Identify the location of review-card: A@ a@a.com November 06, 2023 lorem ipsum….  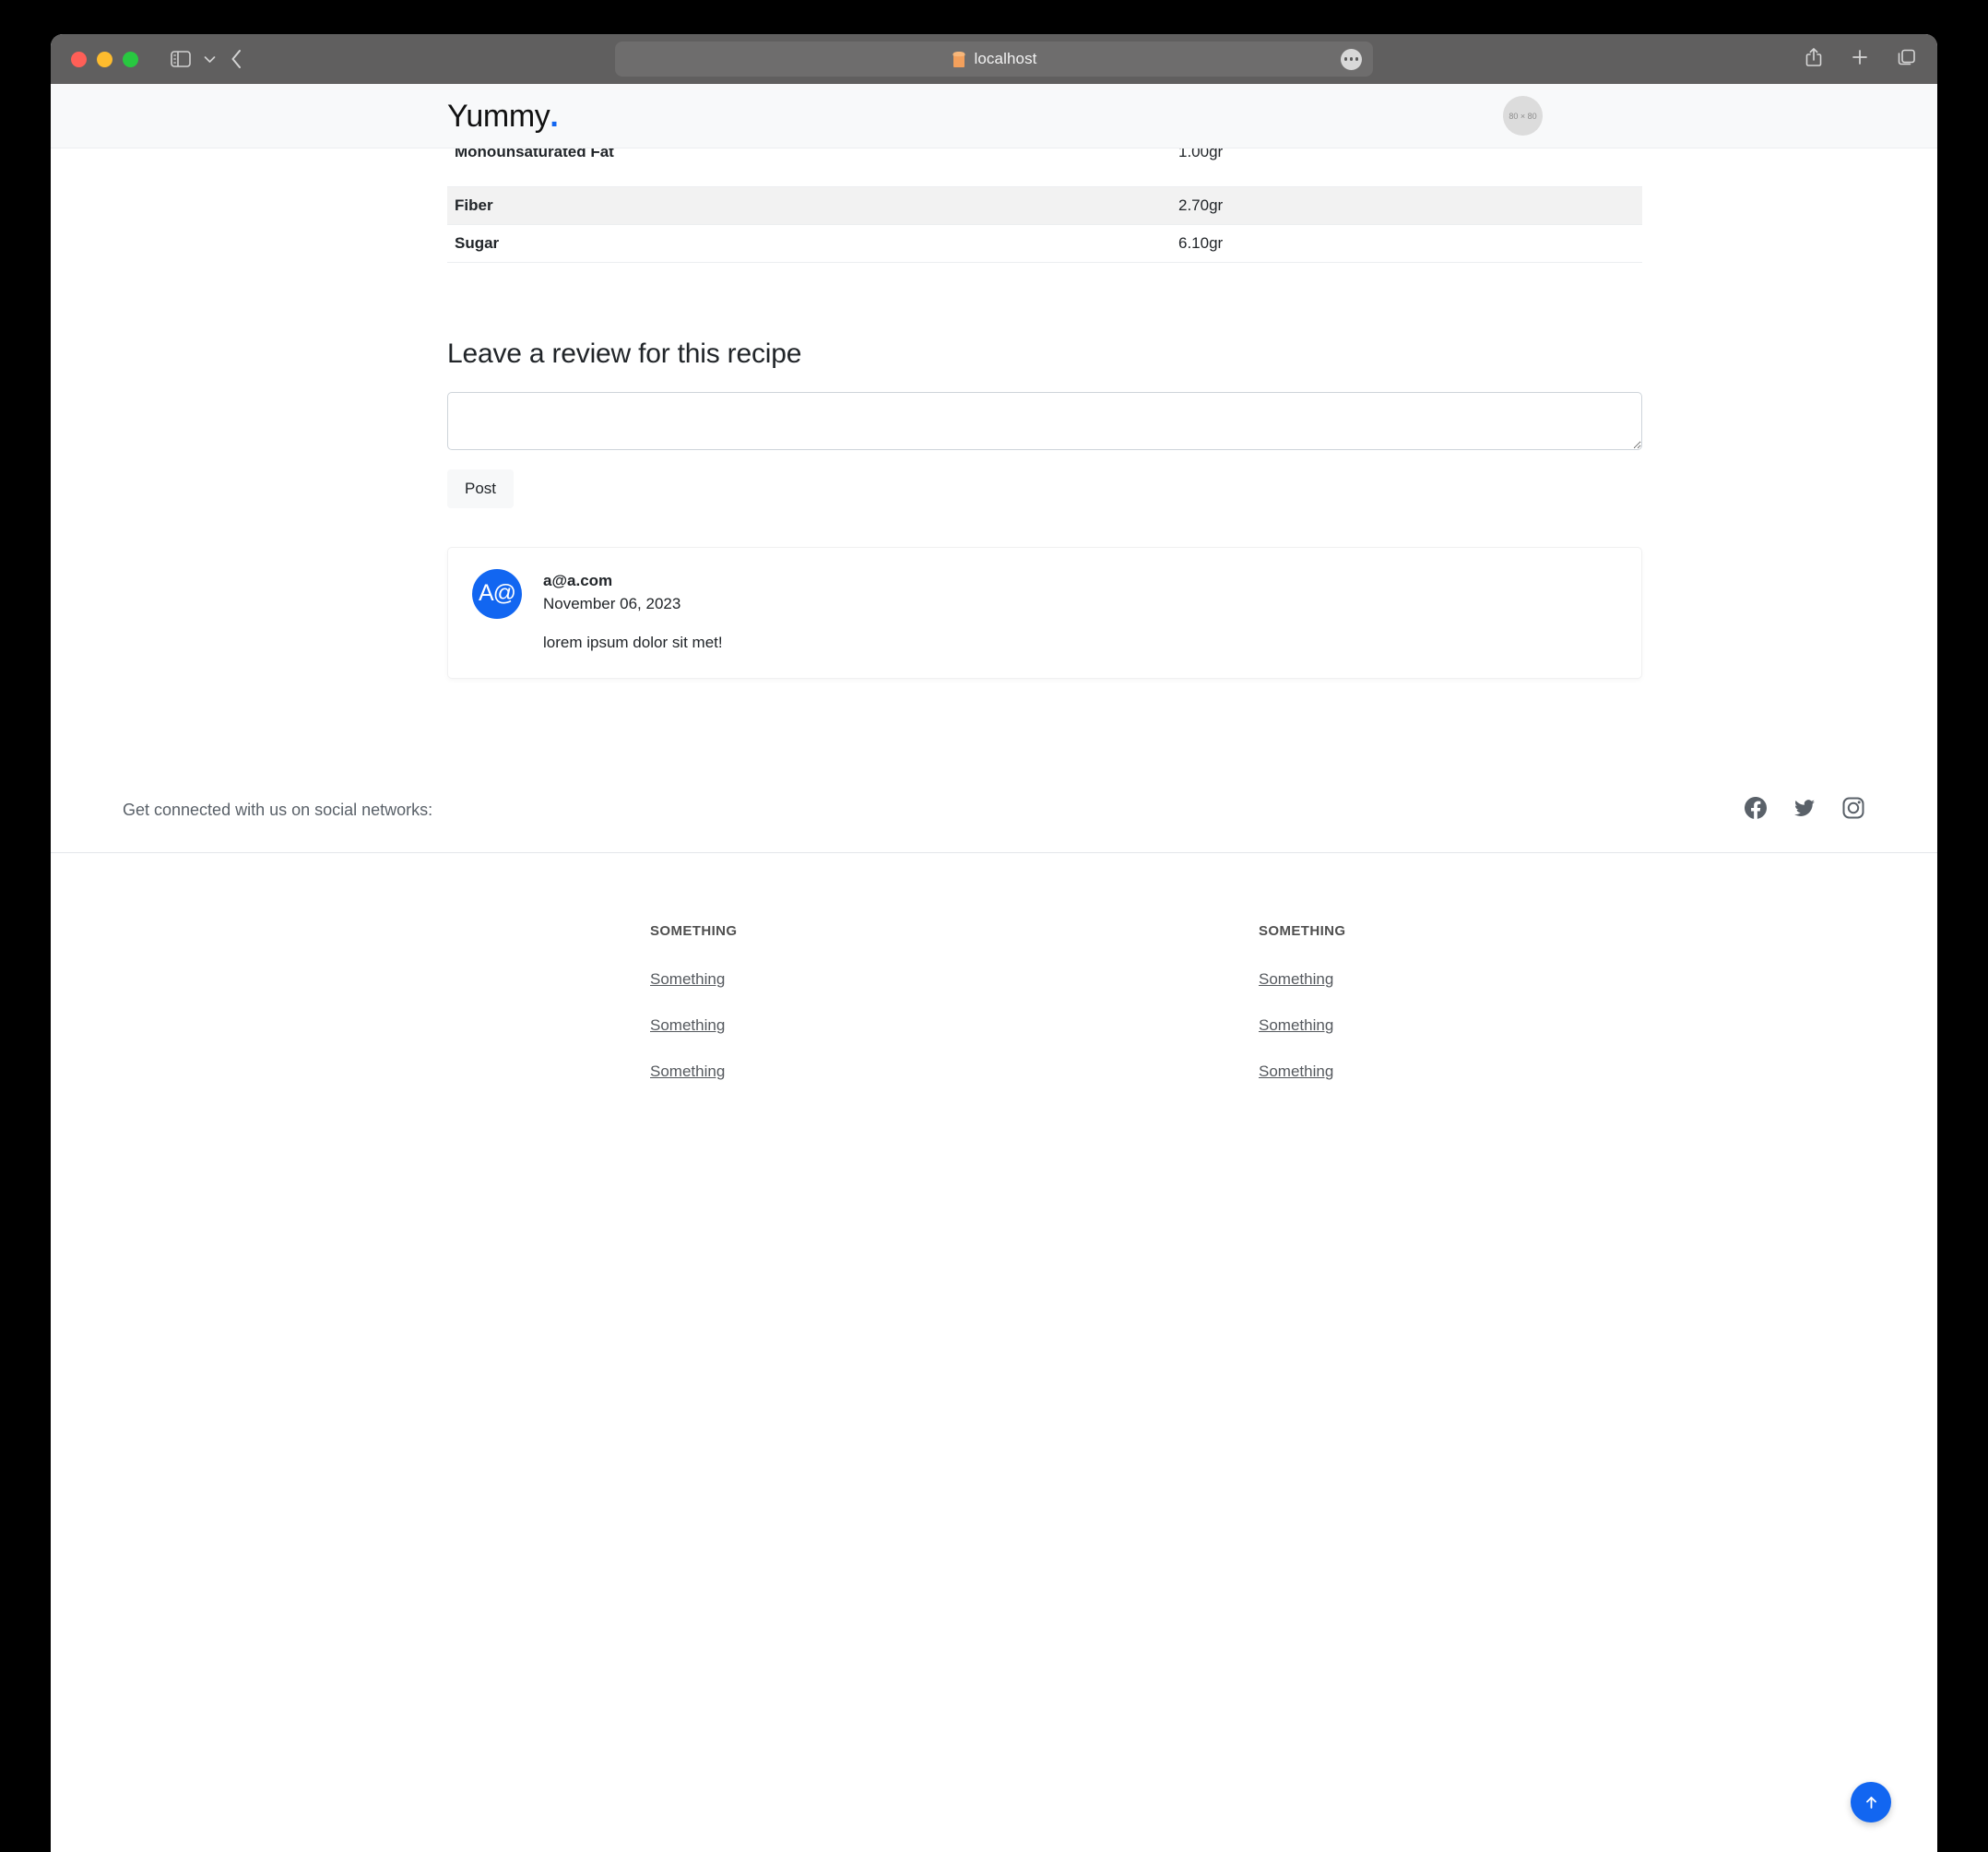
(1045, 613).